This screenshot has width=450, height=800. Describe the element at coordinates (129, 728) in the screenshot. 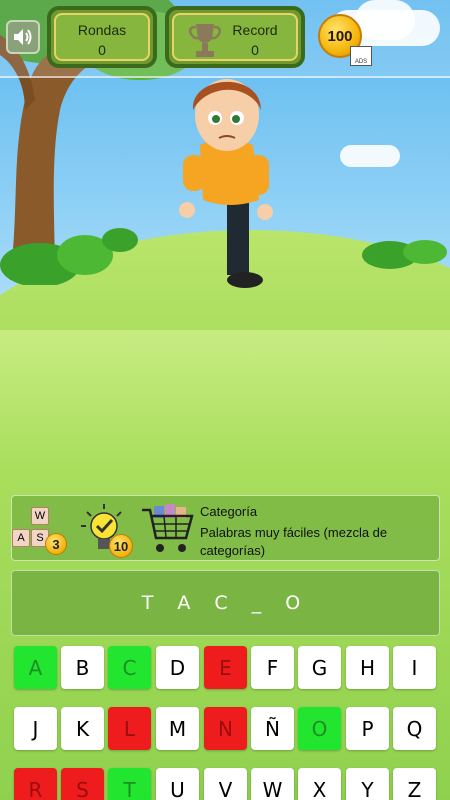

I see `key-l: L` at that location.